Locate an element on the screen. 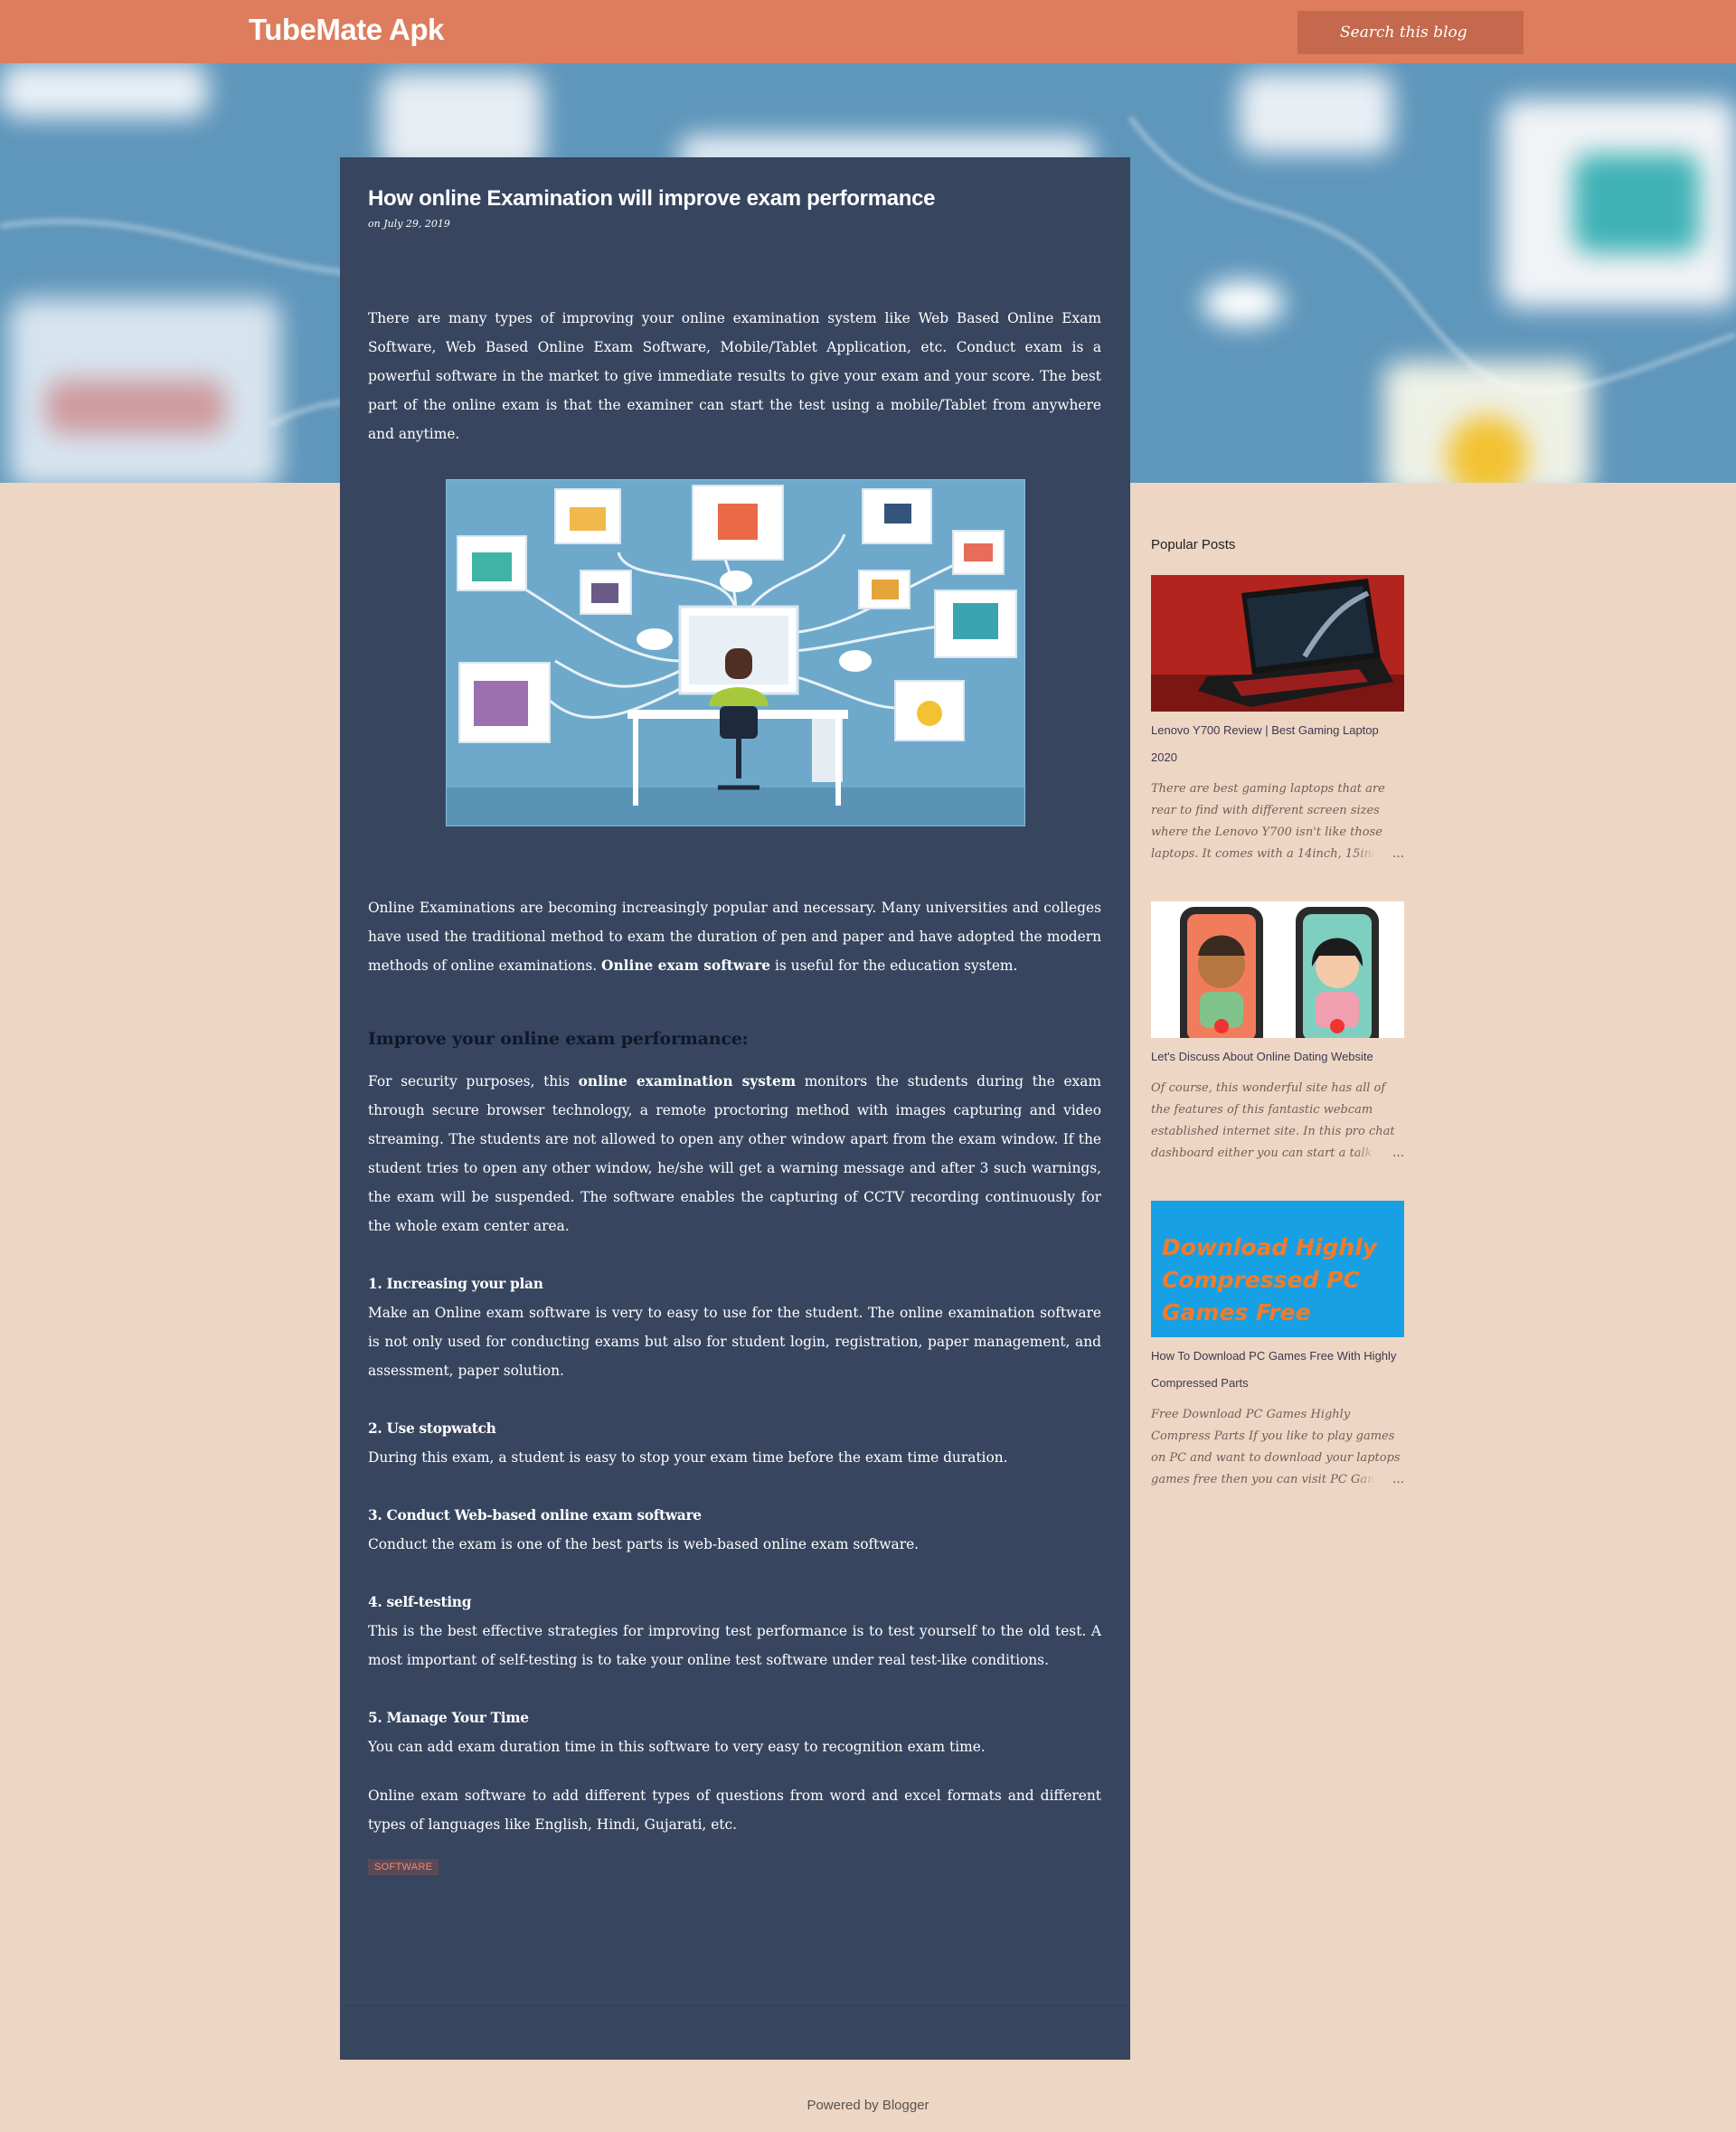 Image resolution: width=1736 pixels, height=2132 pixels. tip-title: 2. Use stopwatch is located at coordinates (432, 1428).